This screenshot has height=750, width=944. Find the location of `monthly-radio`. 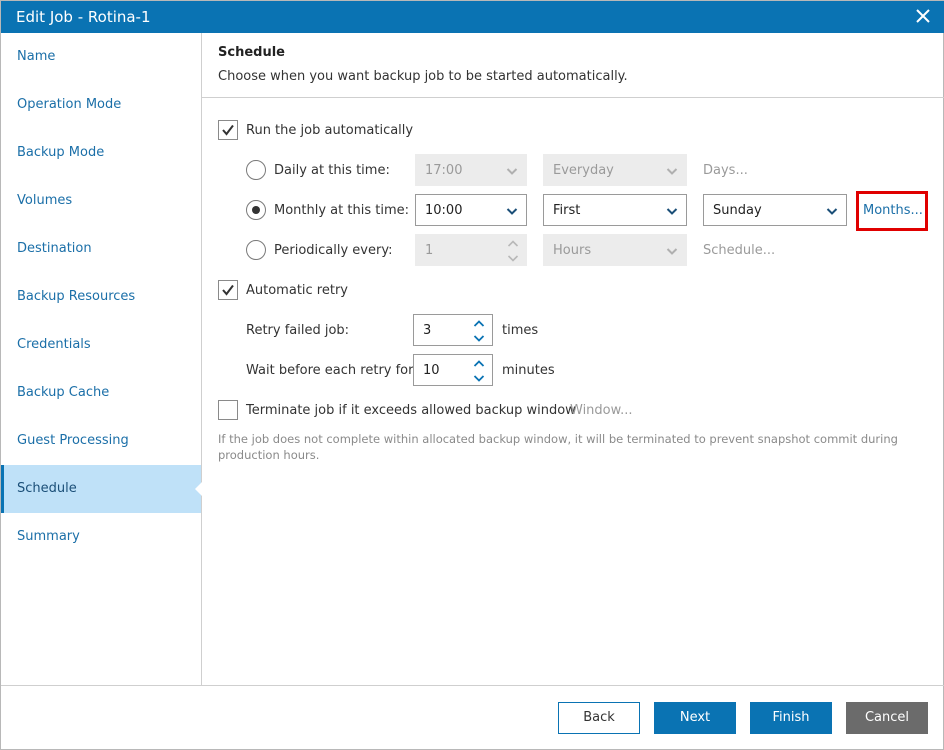

monthly-radio is located at coordinates (256, 210).